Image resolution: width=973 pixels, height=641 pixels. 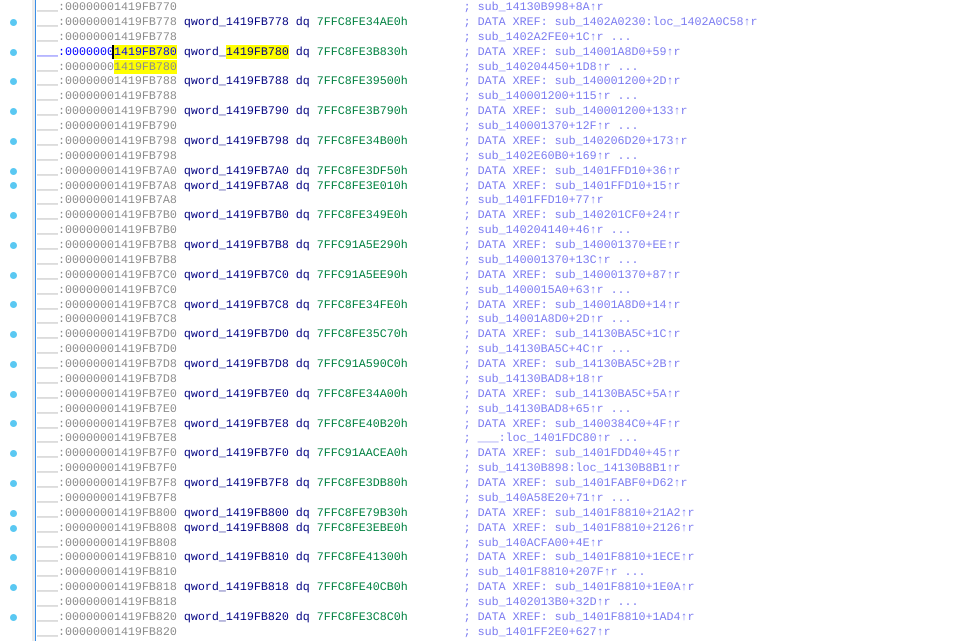 What do you see at coordinates (236, 513) in the screenshot?
I see `symbol-name: qword_1419FB800` at bounding box center [236, 513].